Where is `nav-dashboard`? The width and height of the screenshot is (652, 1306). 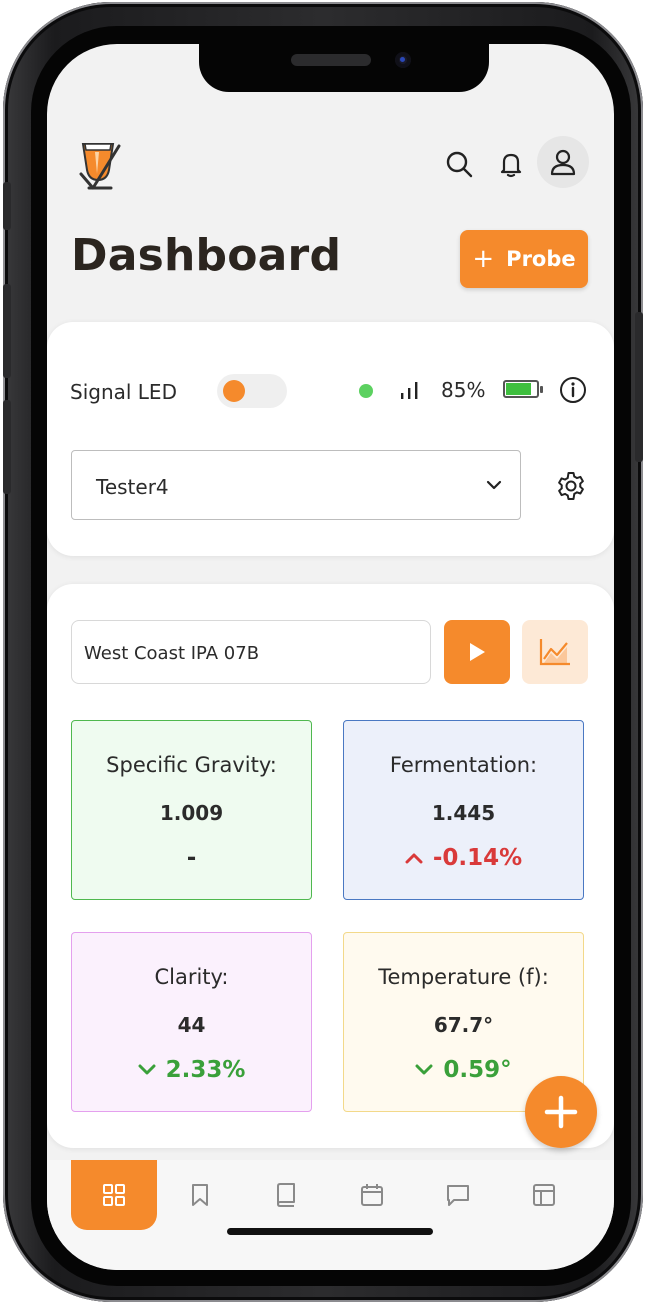 nav-dashboard is located at coordinates (114, 1195).